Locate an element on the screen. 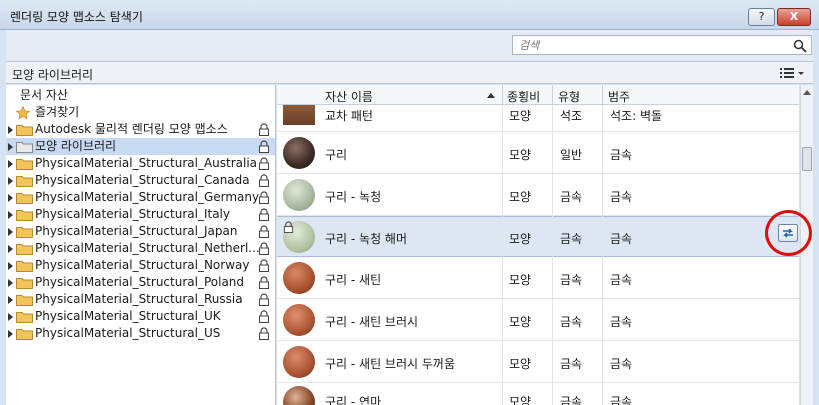 Image resolution: width=819 pixels, height=405 pixels. asset-type: 석조 is located at coordinates (571, 116).